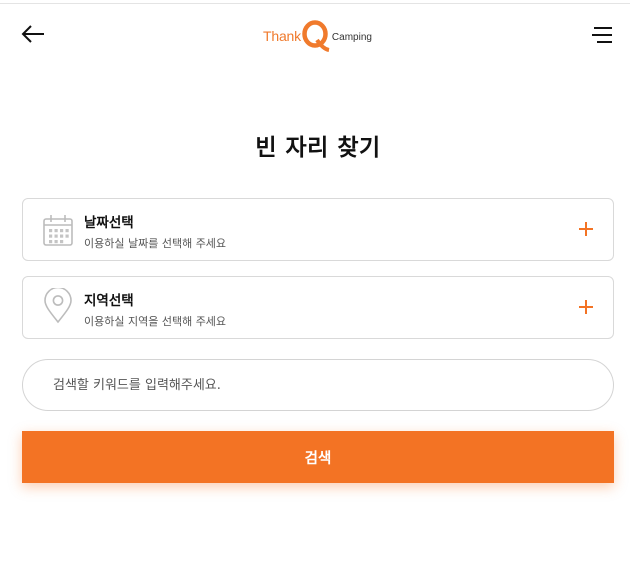  I want to click on logo-q-mark, so click(316, 36).